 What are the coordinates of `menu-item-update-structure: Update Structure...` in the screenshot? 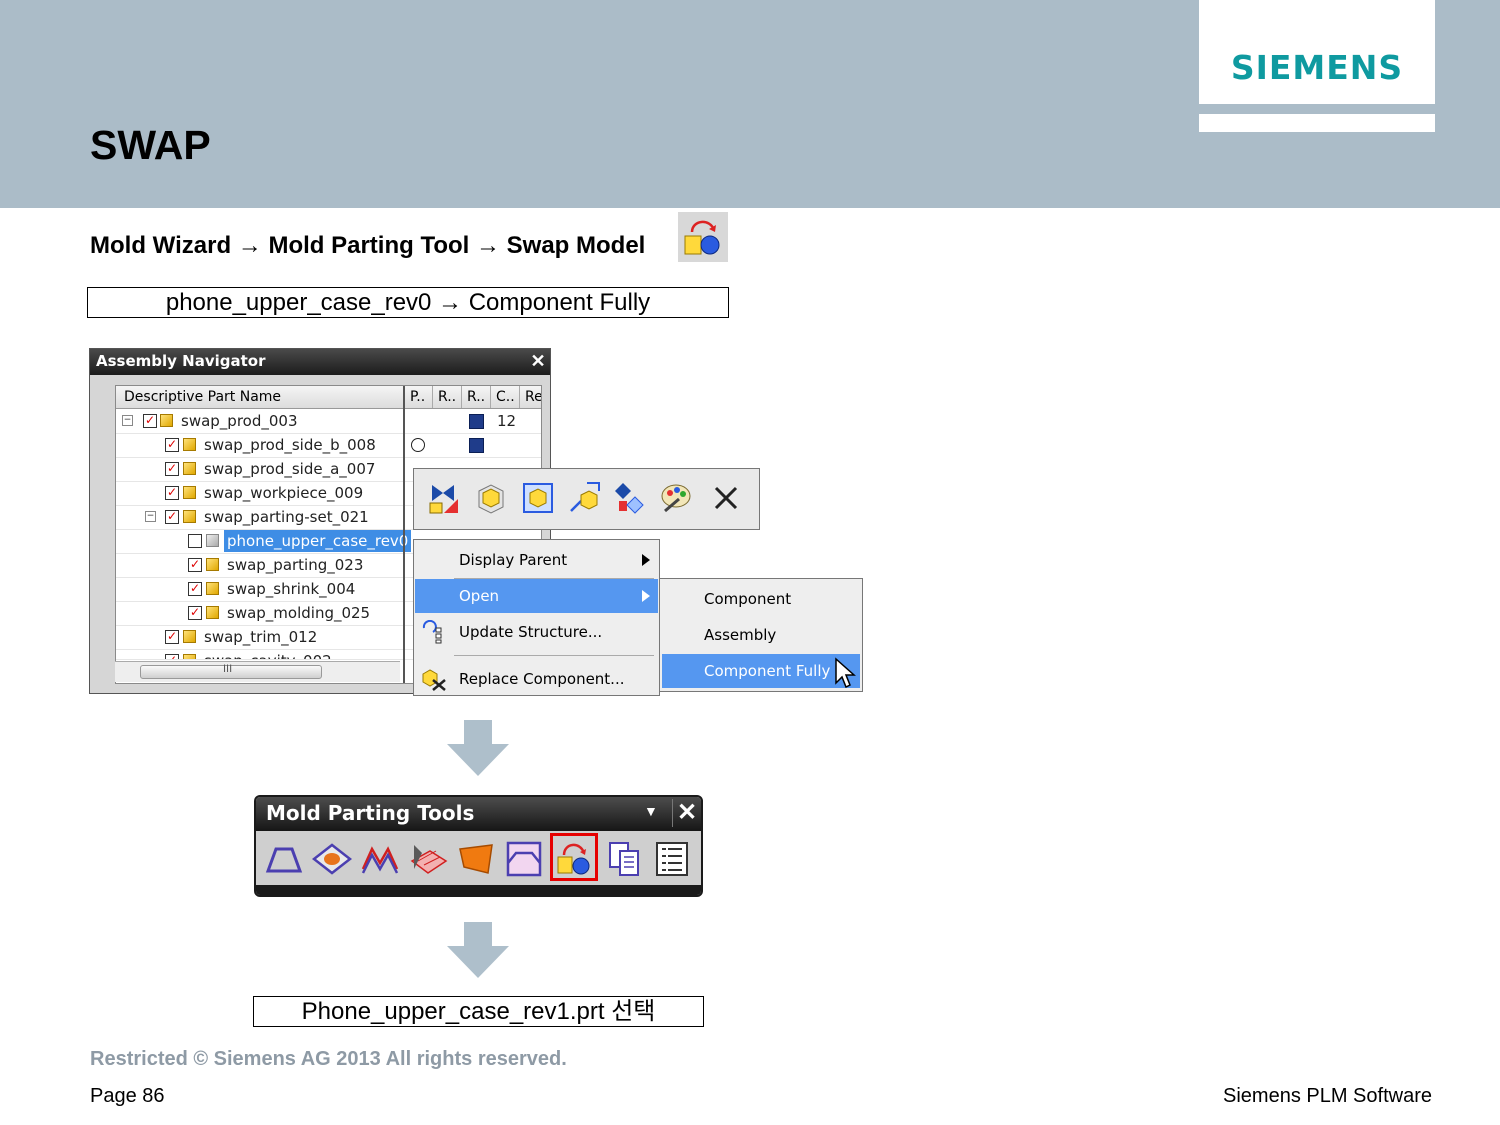 It's located at (536, 632).